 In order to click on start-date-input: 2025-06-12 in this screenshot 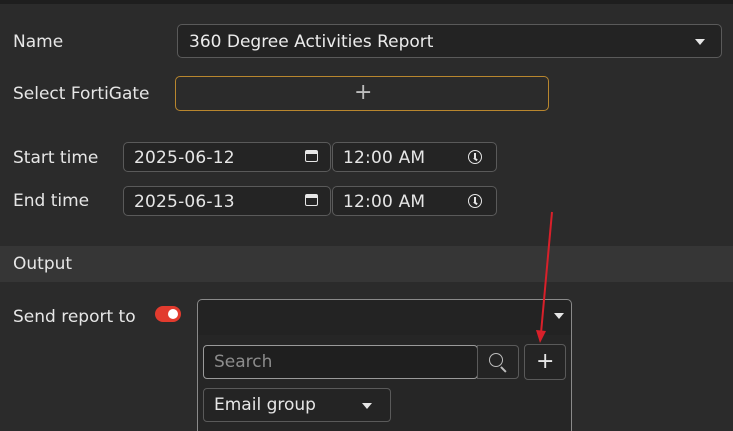, I will do `click(227, 157)`.